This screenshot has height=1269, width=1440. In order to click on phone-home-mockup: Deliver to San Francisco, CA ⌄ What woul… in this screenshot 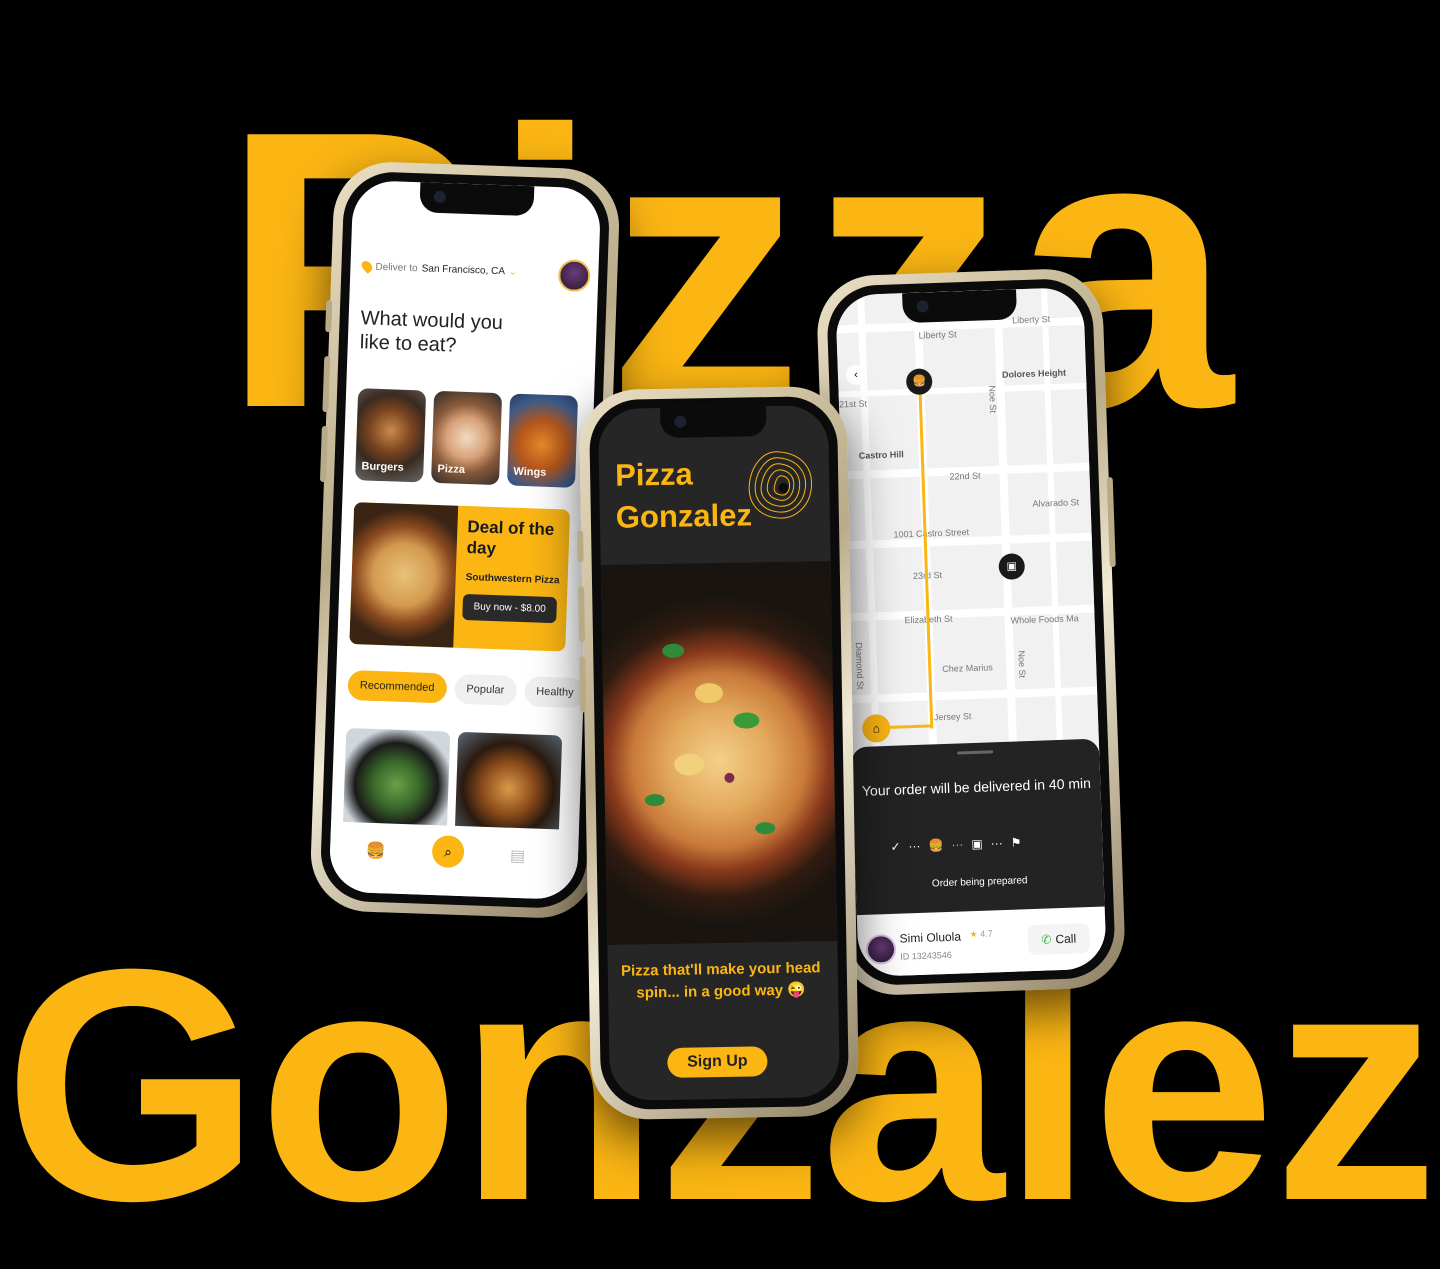, I will do `click(465, 540)`.